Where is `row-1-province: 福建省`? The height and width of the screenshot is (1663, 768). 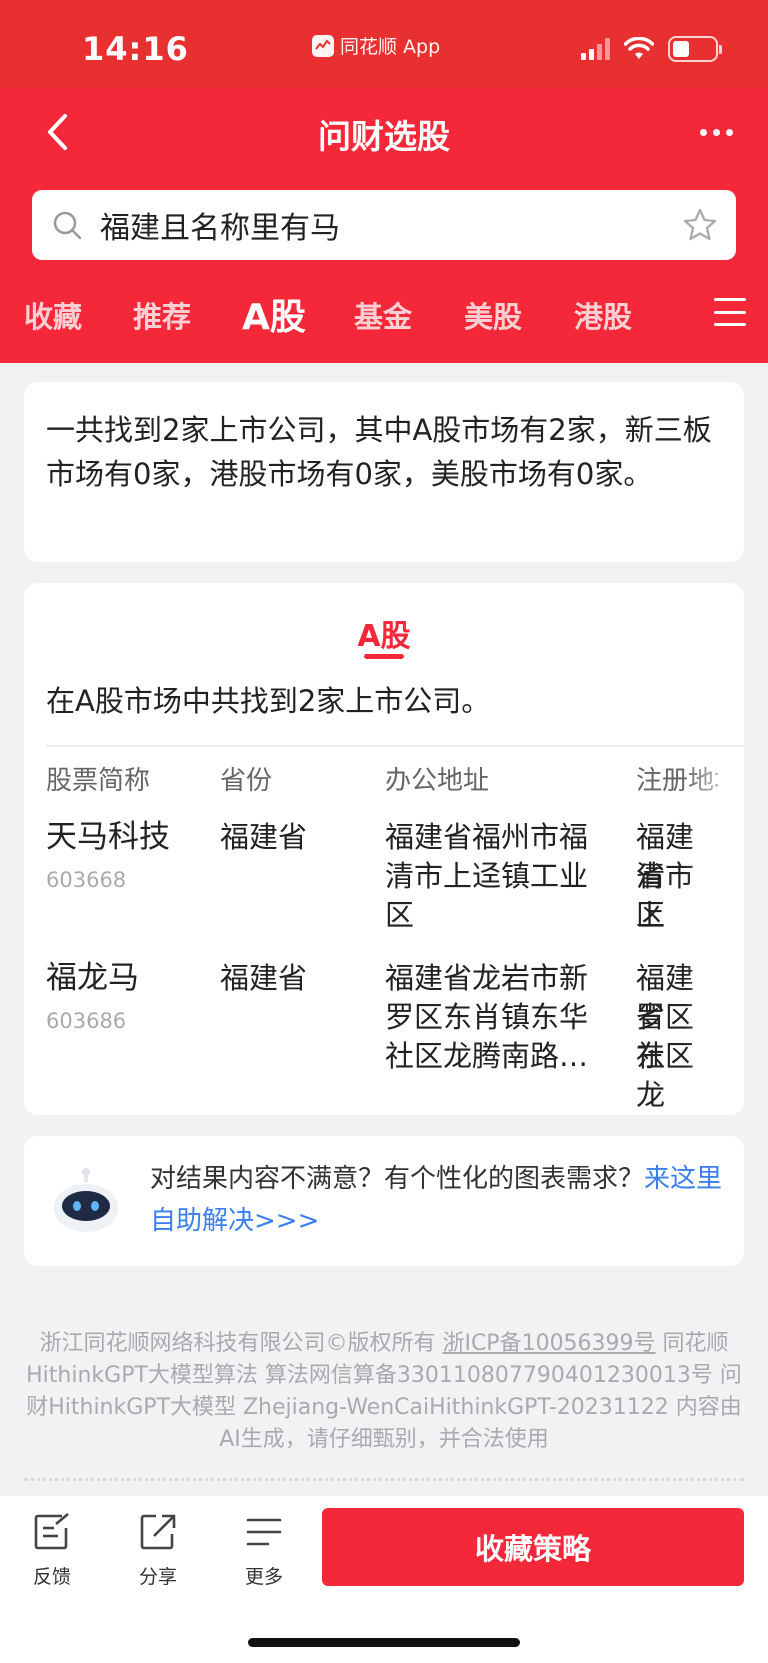 row-1-province: 福建省 is located at coordinates (264, 837).